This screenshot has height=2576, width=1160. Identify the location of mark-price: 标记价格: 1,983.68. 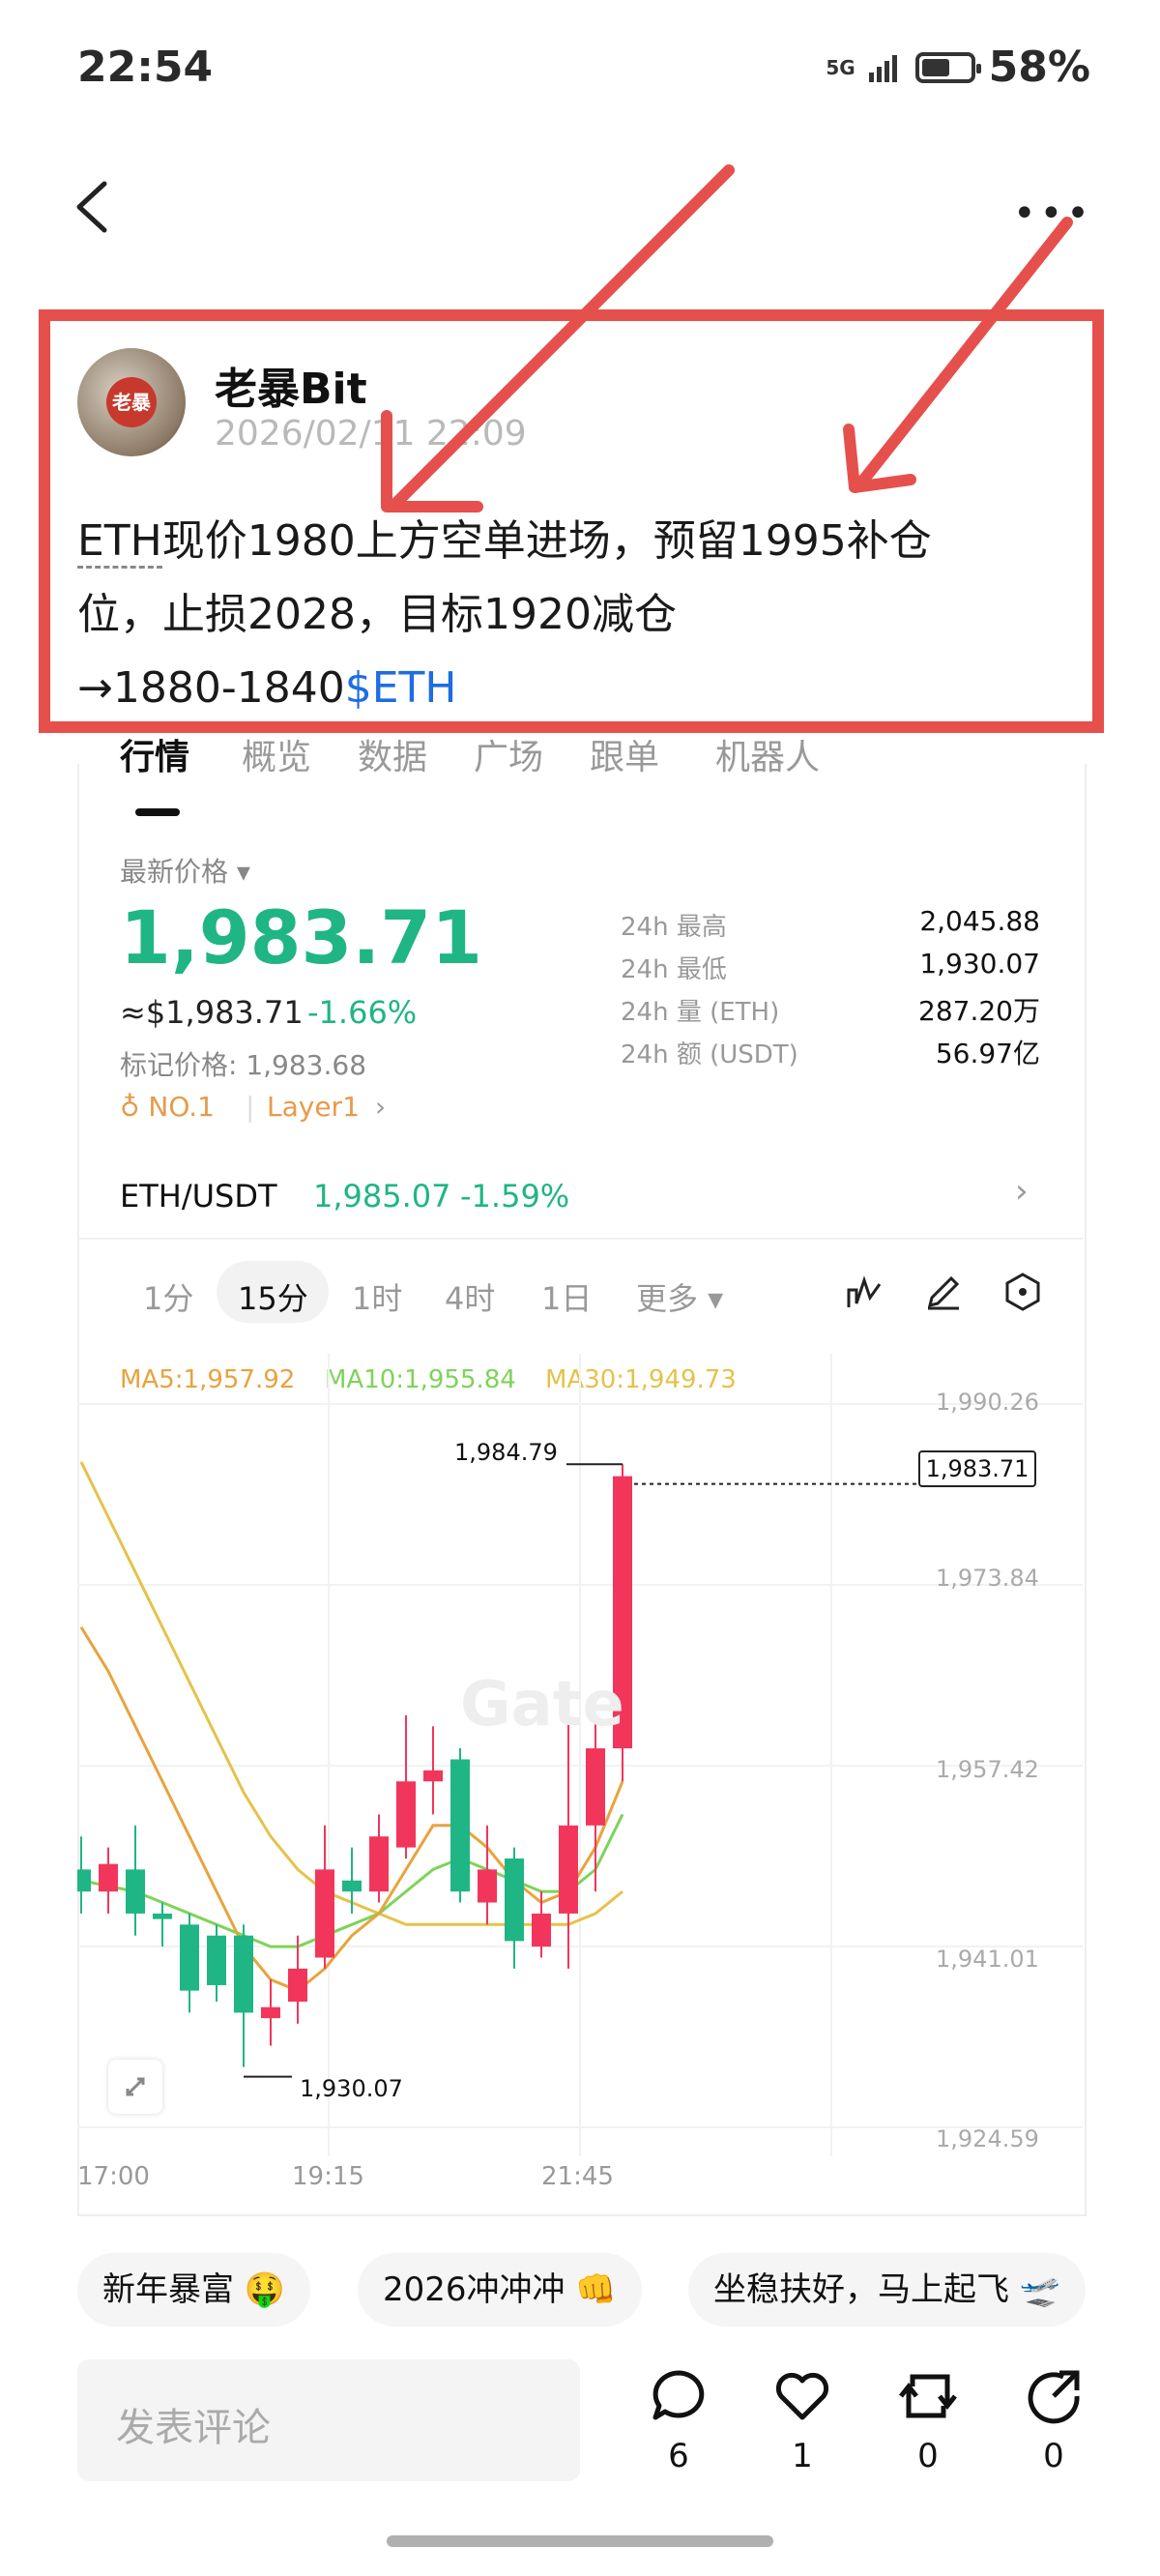
(243, 1065).